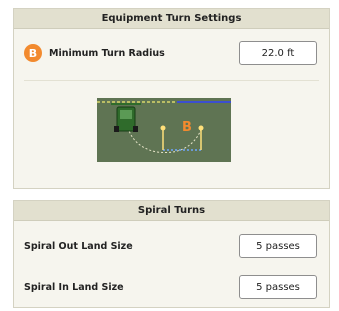 This screenshot has height=311, width=339. Describe the element at coordinates (171, 211) in the screenshot. I see `spiral-turns-header: Spiral Turns` at that location.